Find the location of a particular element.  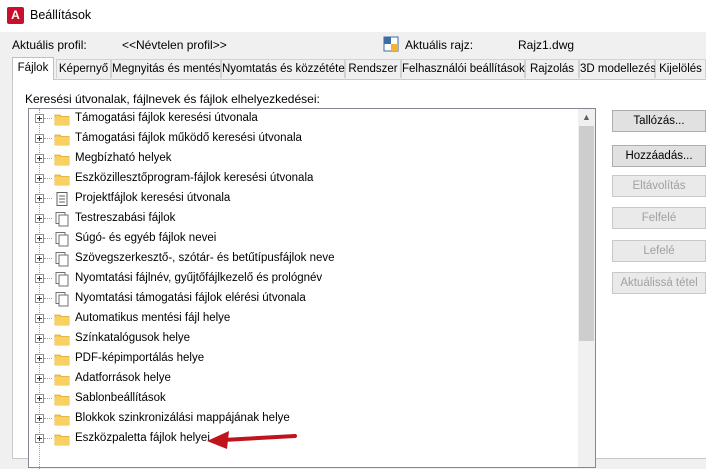

tree-item: Megbízható helyek is located at coordinates (304, 159).